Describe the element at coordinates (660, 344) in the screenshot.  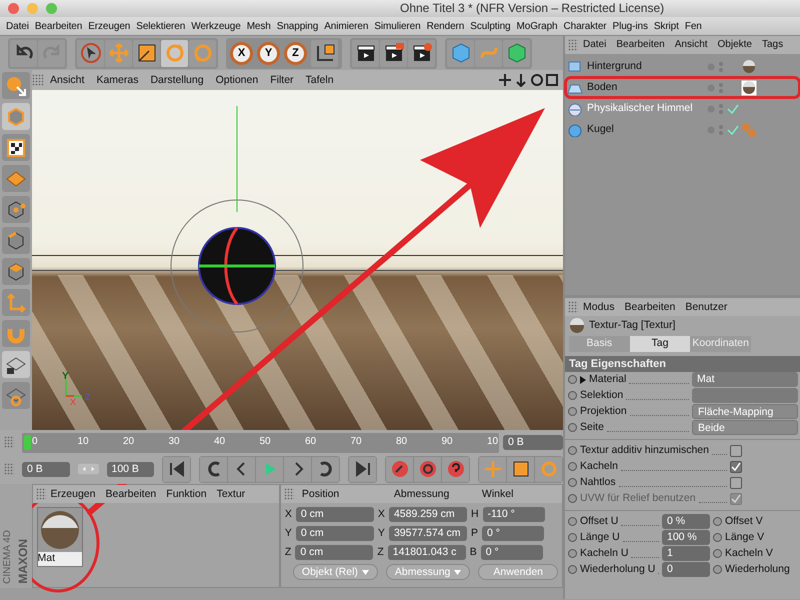
I see `tab: Tag` at that location.